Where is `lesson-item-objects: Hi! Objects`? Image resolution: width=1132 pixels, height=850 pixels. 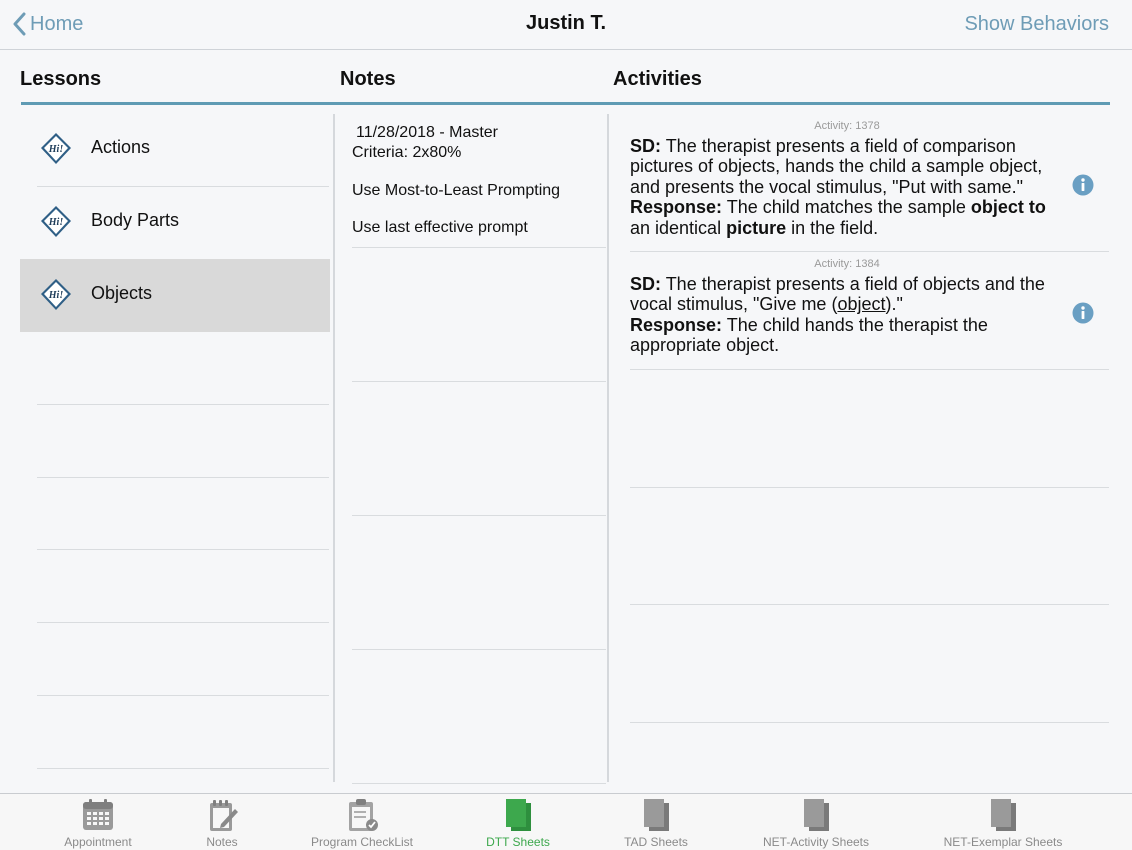 lesson-item-objects: Hi! Objects is located at coordinates (175, 295).